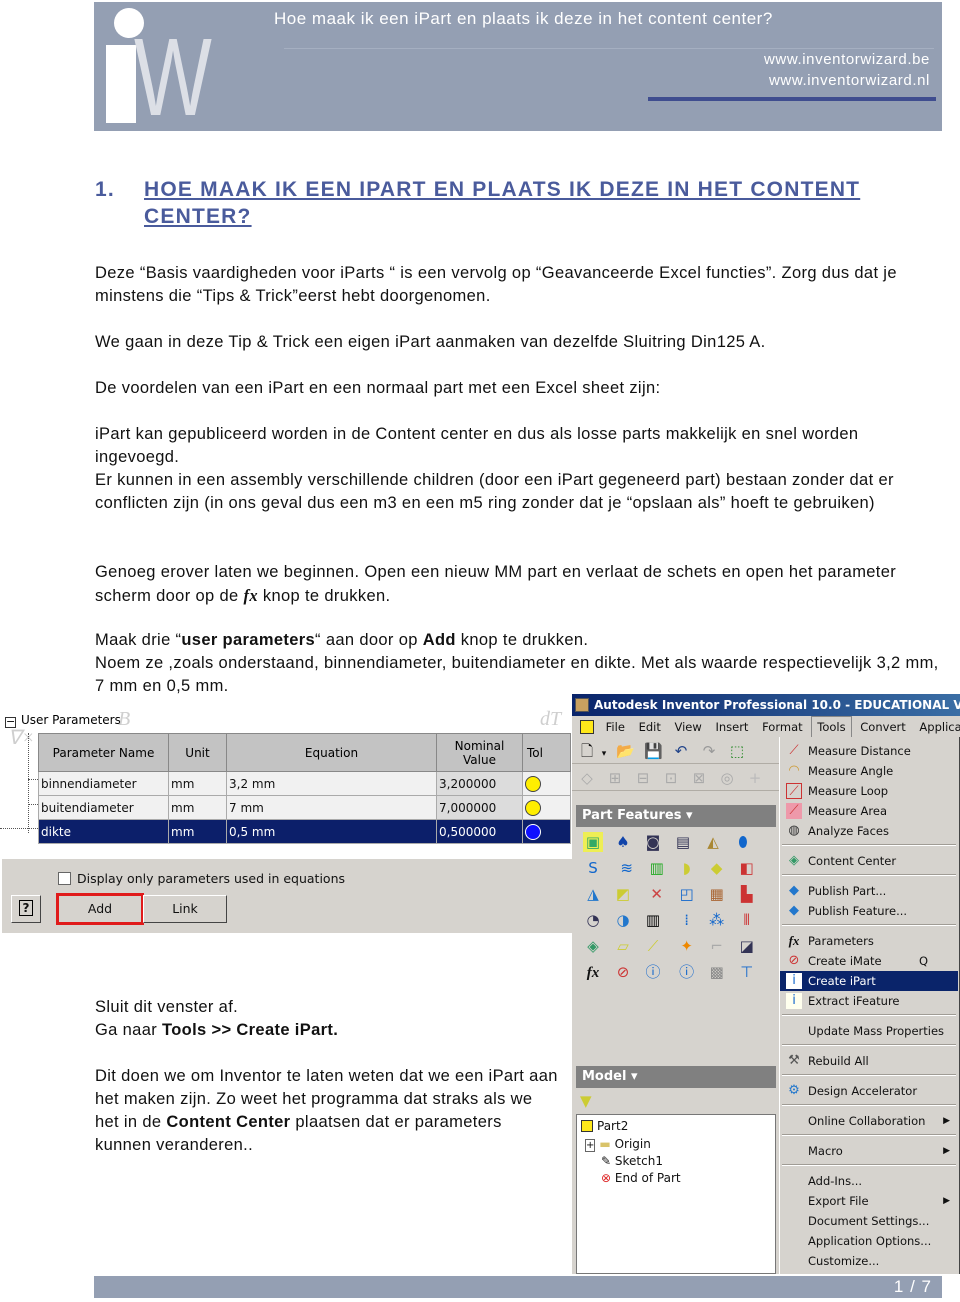 The width and height of the screenshot is (960, 1302). Describe the element at coordinates (747, 972) in the screenshot. I see `insert-ifeature-icon: ⊤` at that location.